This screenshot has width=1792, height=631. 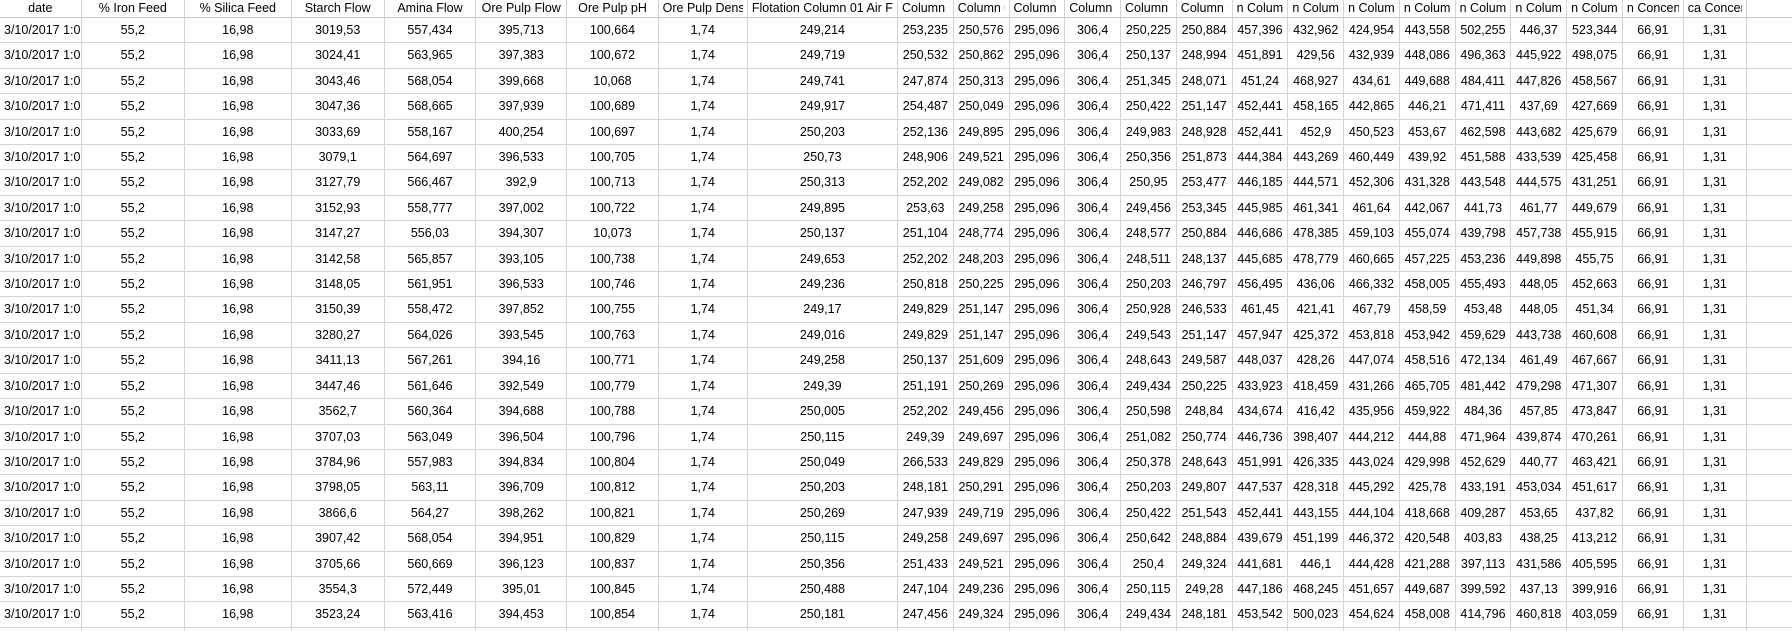 What do you see at coordinates (1594, 462) in the screenshot?
I see `table-cell: 463,421` at bounding box center [1594, 462].